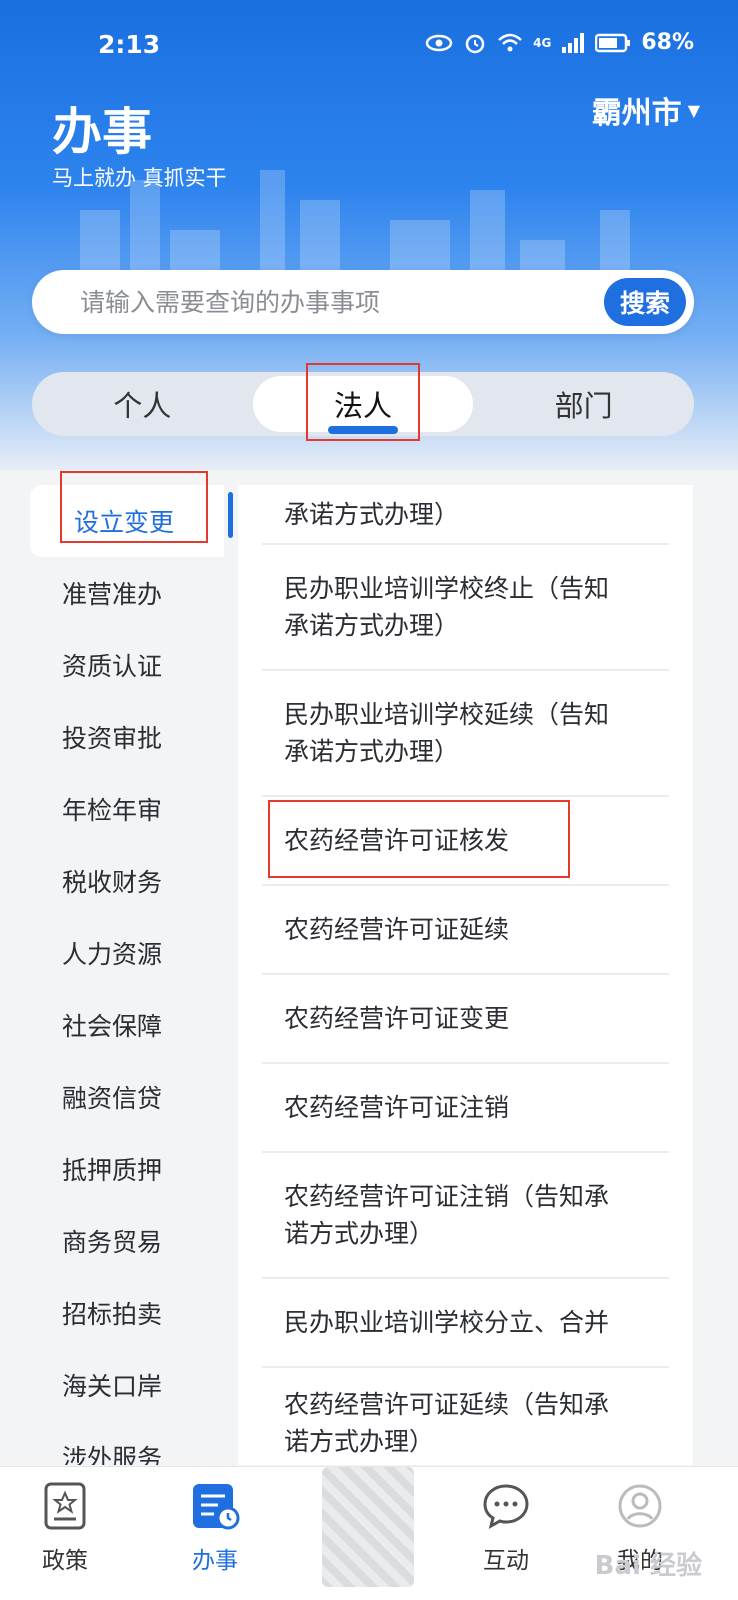 This screenshot has height=1600, width=738. What do you see at coordinates (216, 1507) in the screenshot?
I see `service-icon` at bounding box center [216, 1507].